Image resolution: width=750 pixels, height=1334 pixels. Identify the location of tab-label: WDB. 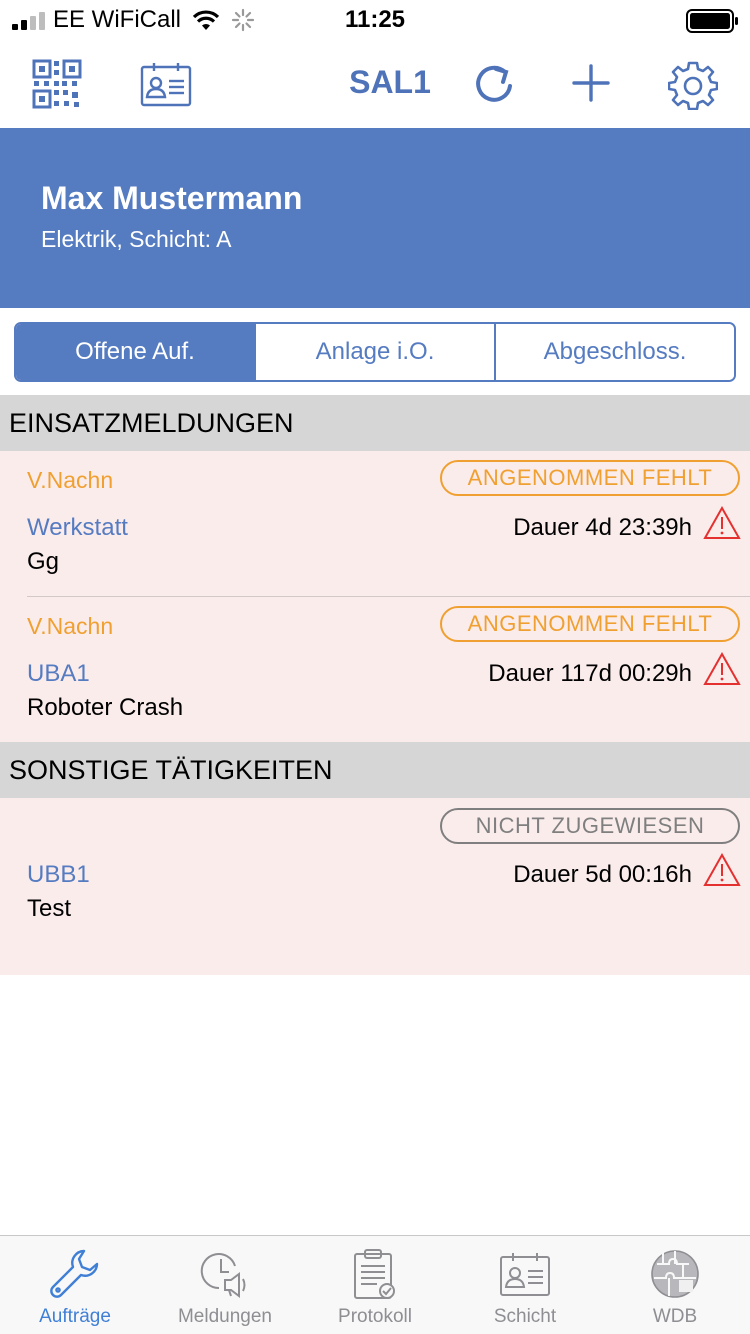
(675, 1316).